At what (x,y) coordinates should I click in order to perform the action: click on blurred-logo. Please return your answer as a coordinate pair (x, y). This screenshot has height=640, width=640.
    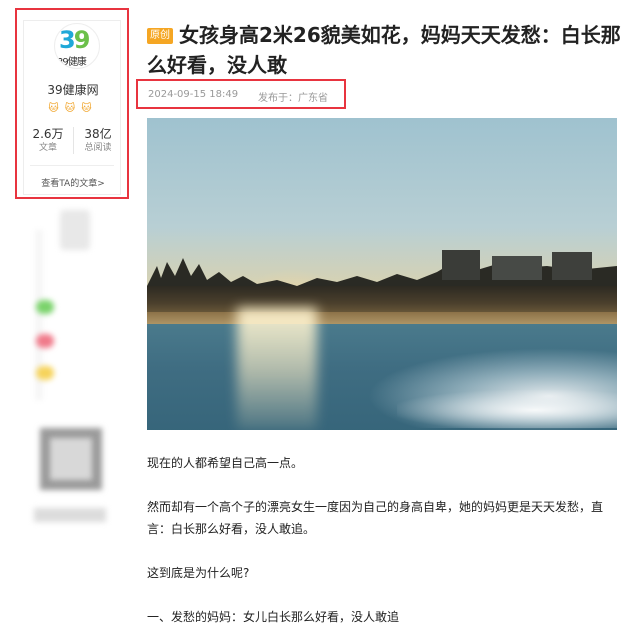
    Looking at the image, I should click on (75, 230).